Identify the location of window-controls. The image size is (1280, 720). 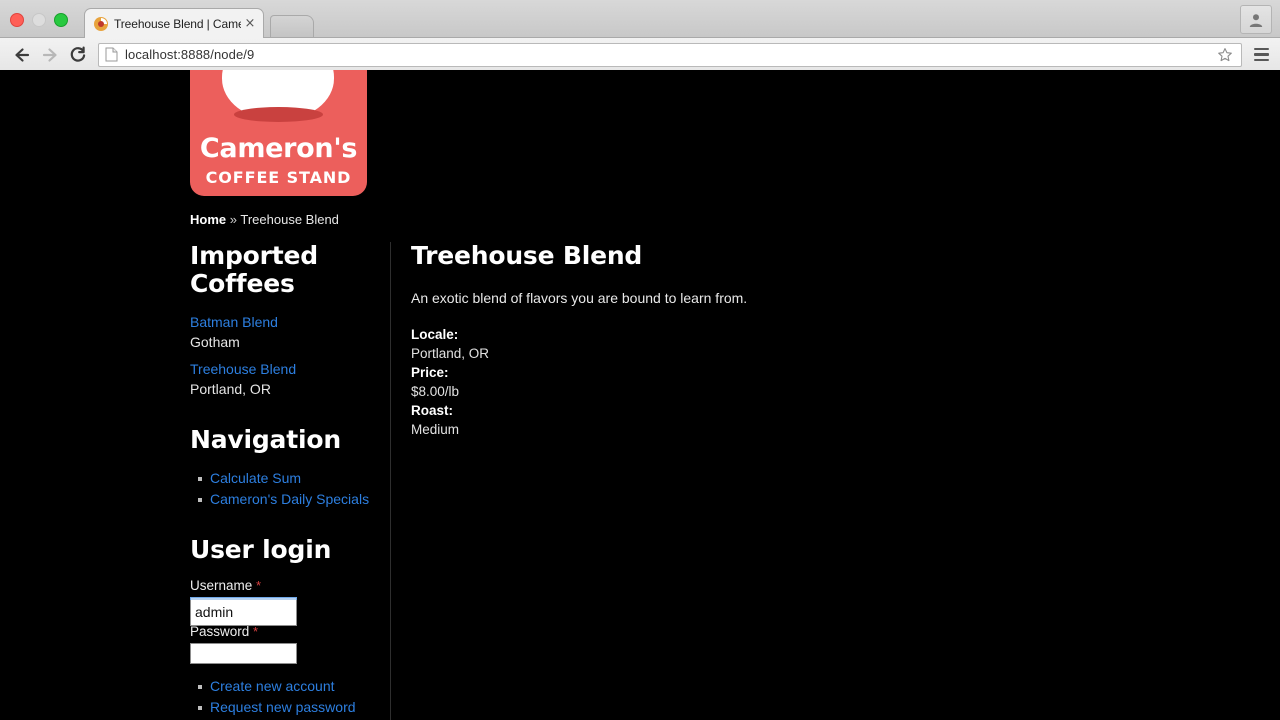
(39, 20).